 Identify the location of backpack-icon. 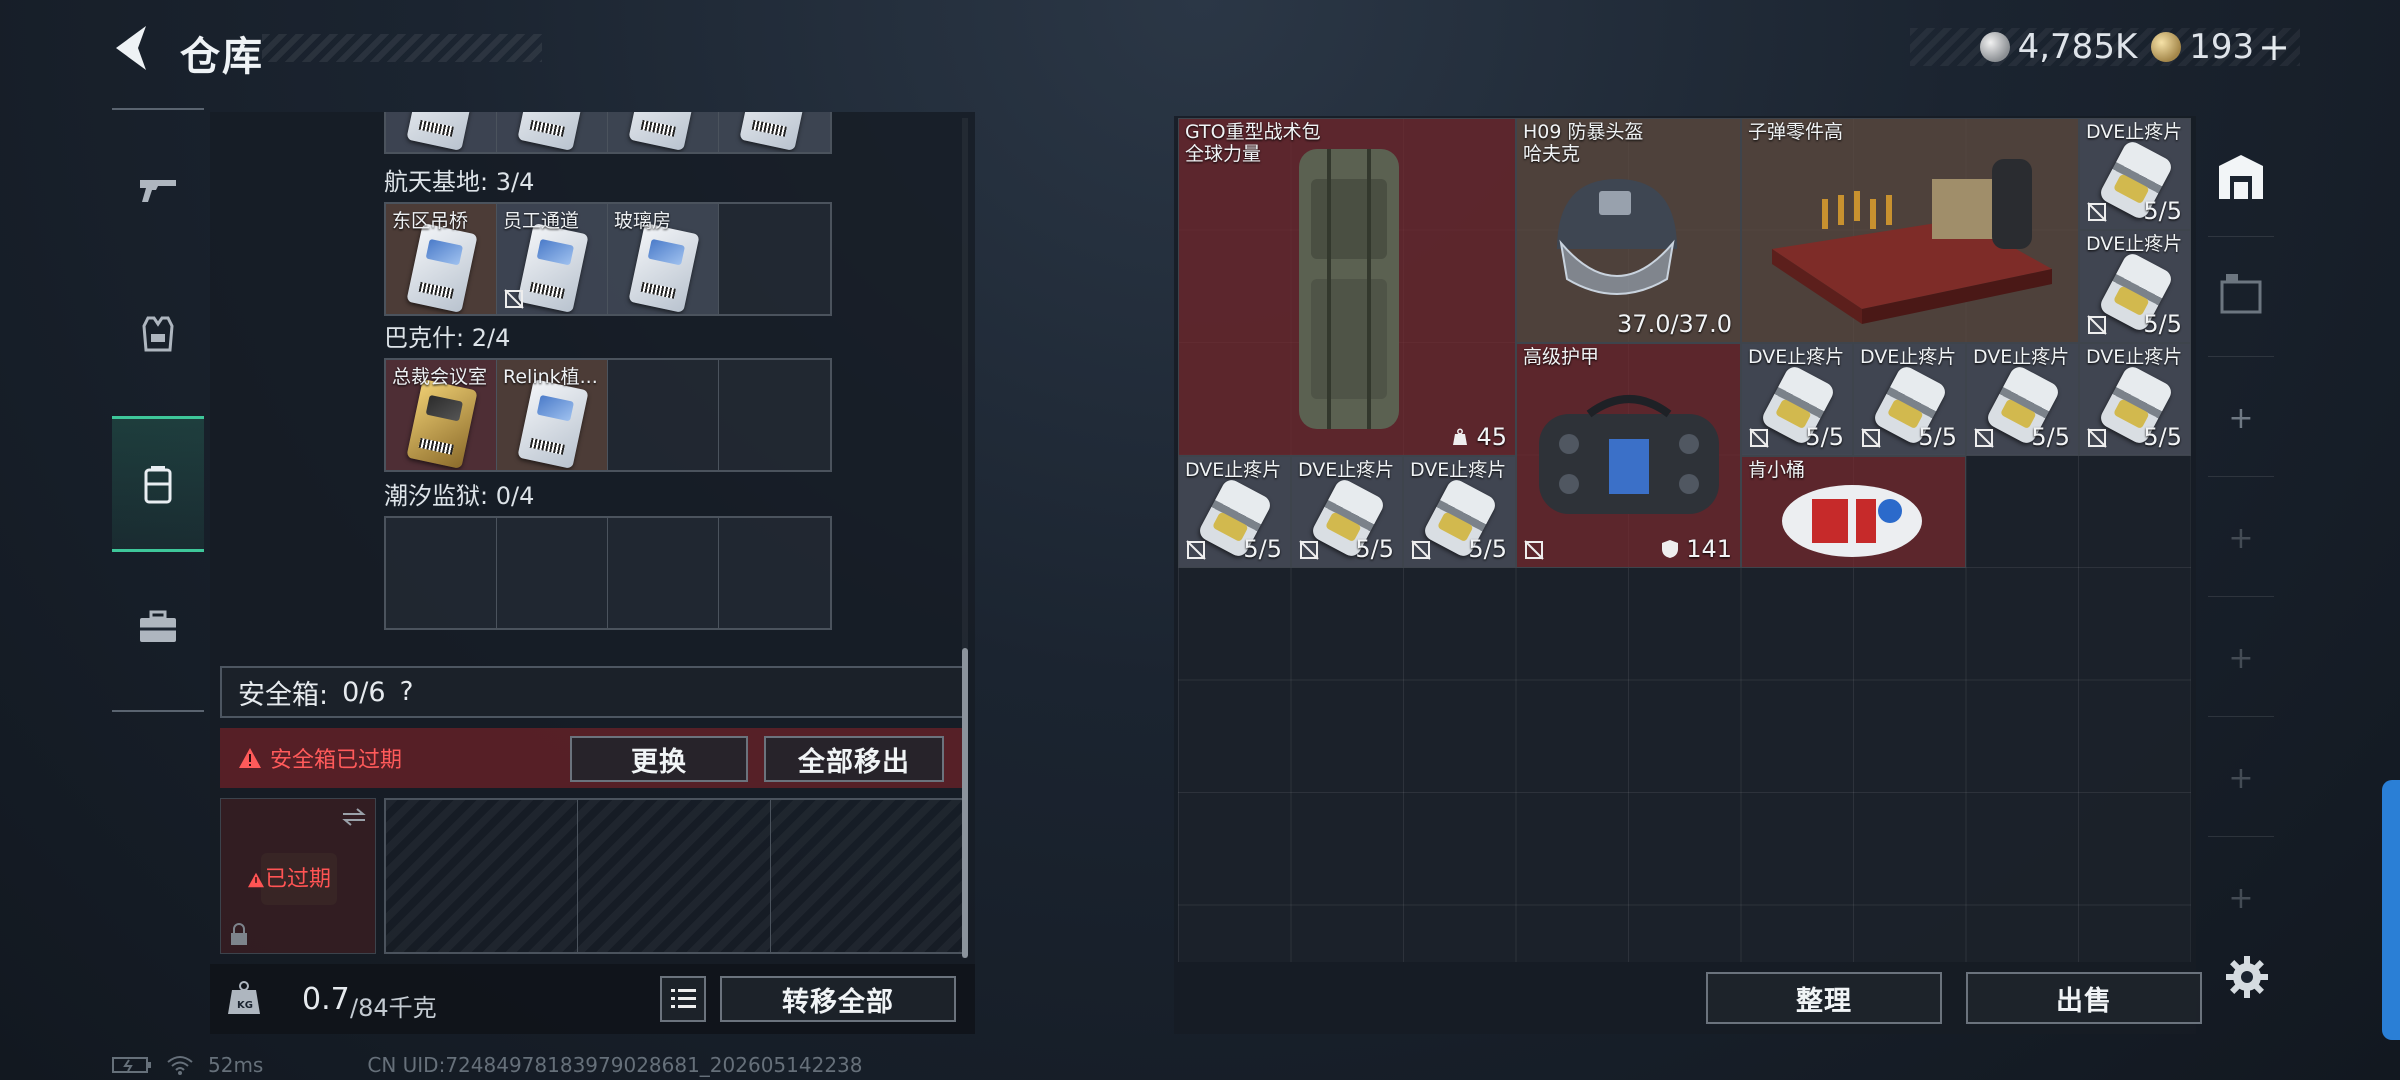
(158, 485).